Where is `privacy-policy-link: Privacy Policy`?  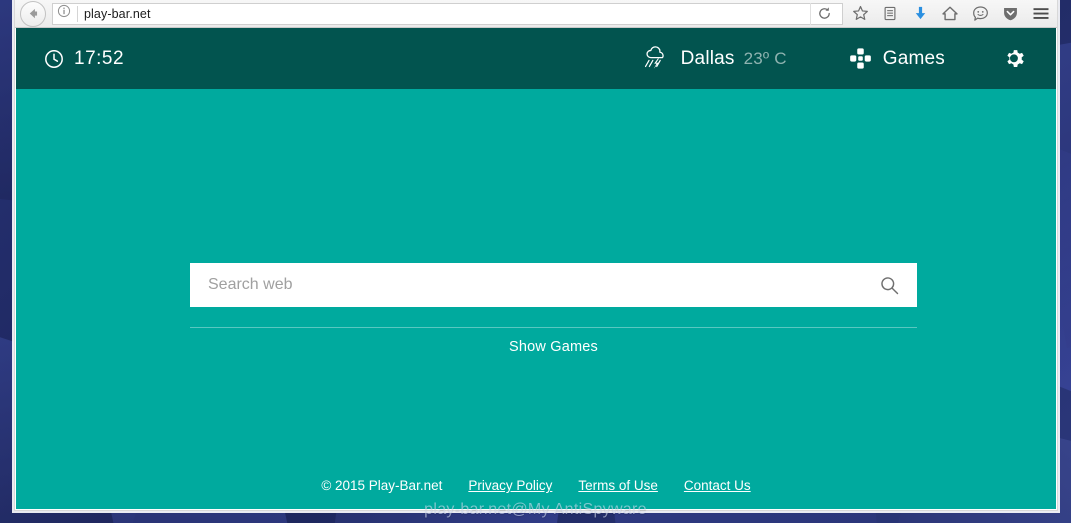 privacy-policy-link: Privacy Policy is located at coordinates (510, 485).